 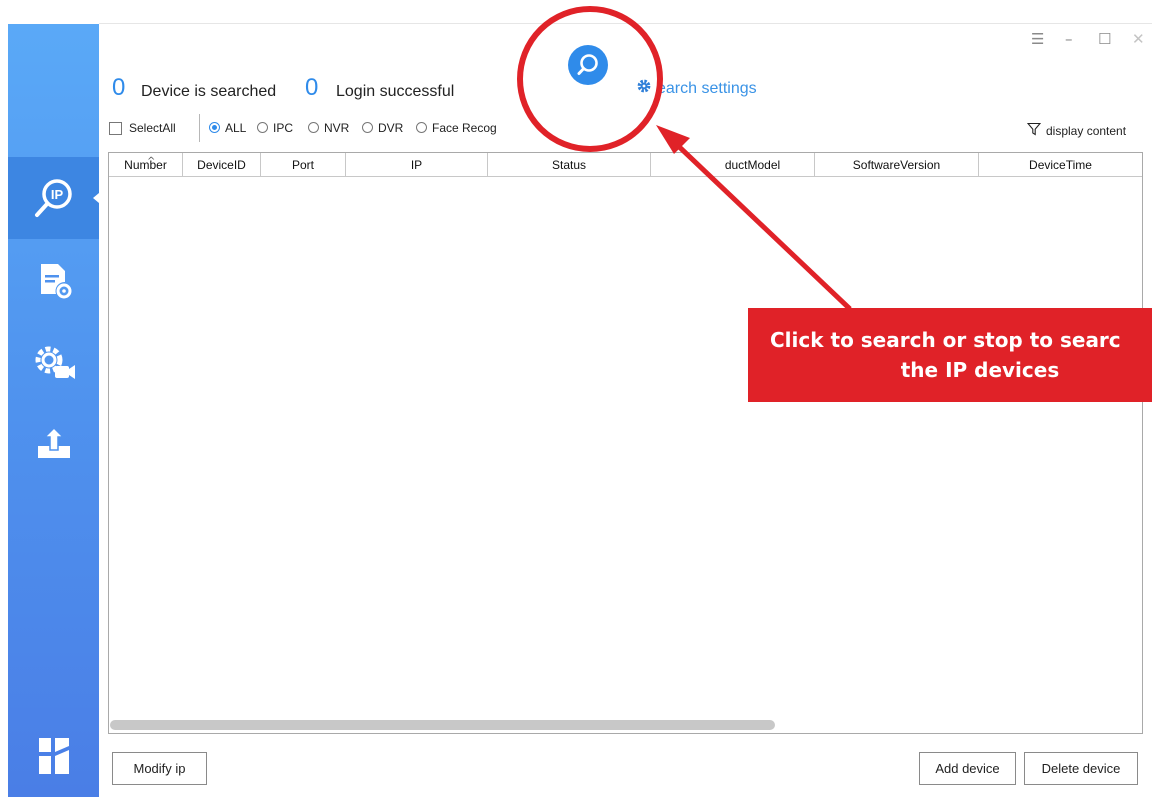 What do you see at coordinates (1034, 130) in the screenshot?
I see `filter-funnel-icon` at bounding box center [1034, 130].